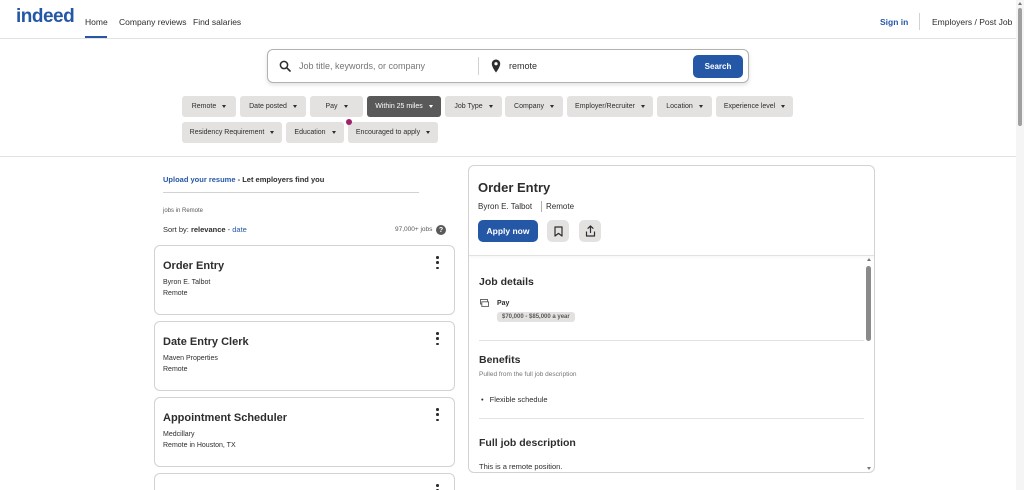 The height and width of the screenshot is (490, 1024). Describe the element at coordinates (206, 342) in the screenshot. I see `job-card-title: Date Entry Clerk` at that location.